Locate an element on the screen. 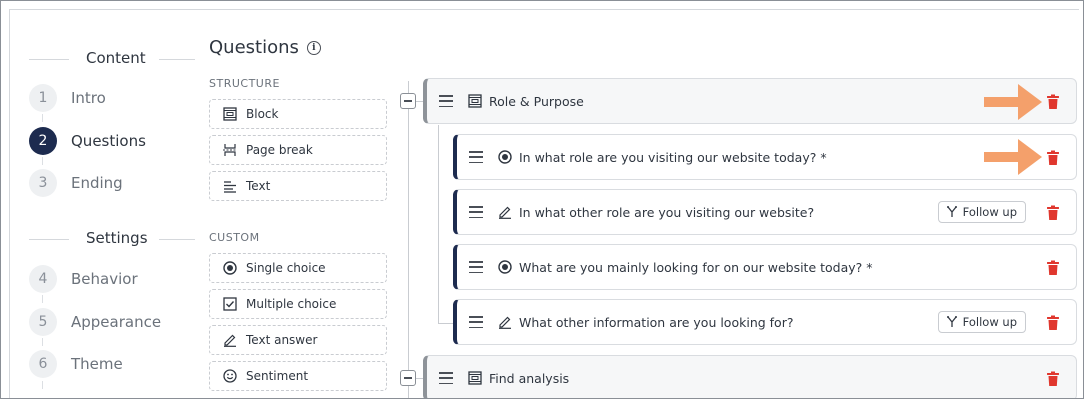  info-icon: i is located at coordinates (313, 47).